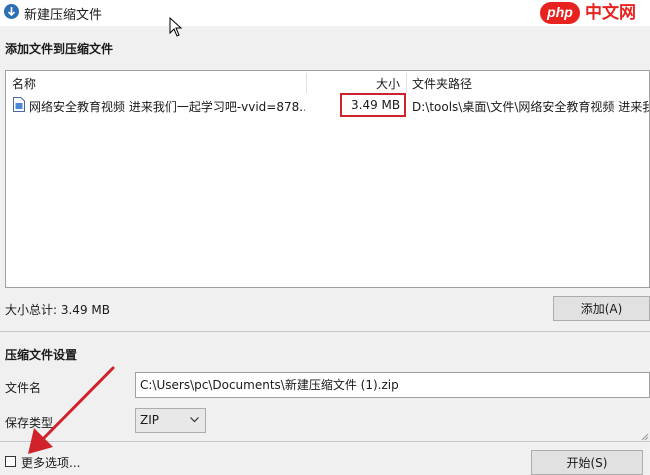 This screenshot has width=650, height=475. What do you see at coordinates (71, 410) in the screenshot?
I see `annotation-arrow-icon` at bounding box center [71, 410].